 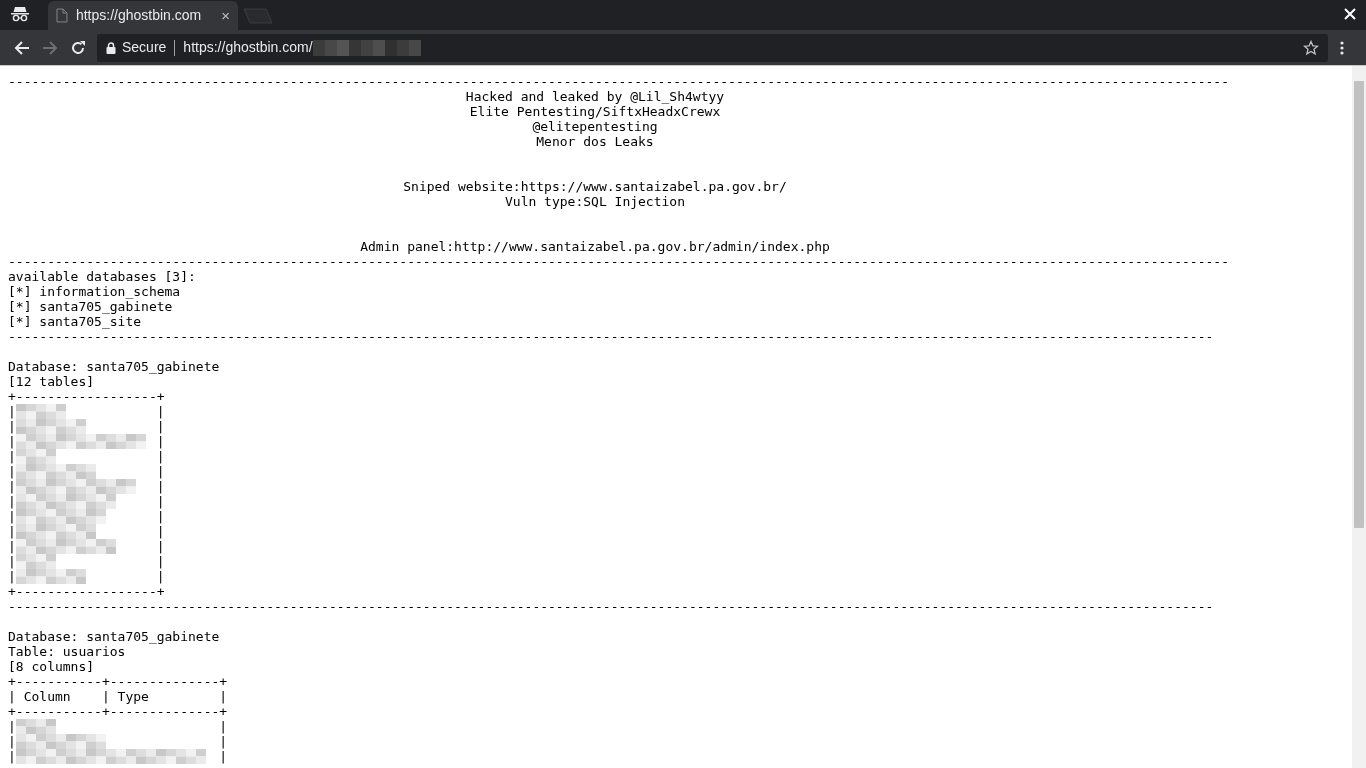 What do you see at coordinates (111, 47) in the screenshot?
I see `lock-icon` at bounding box center [111, 47].